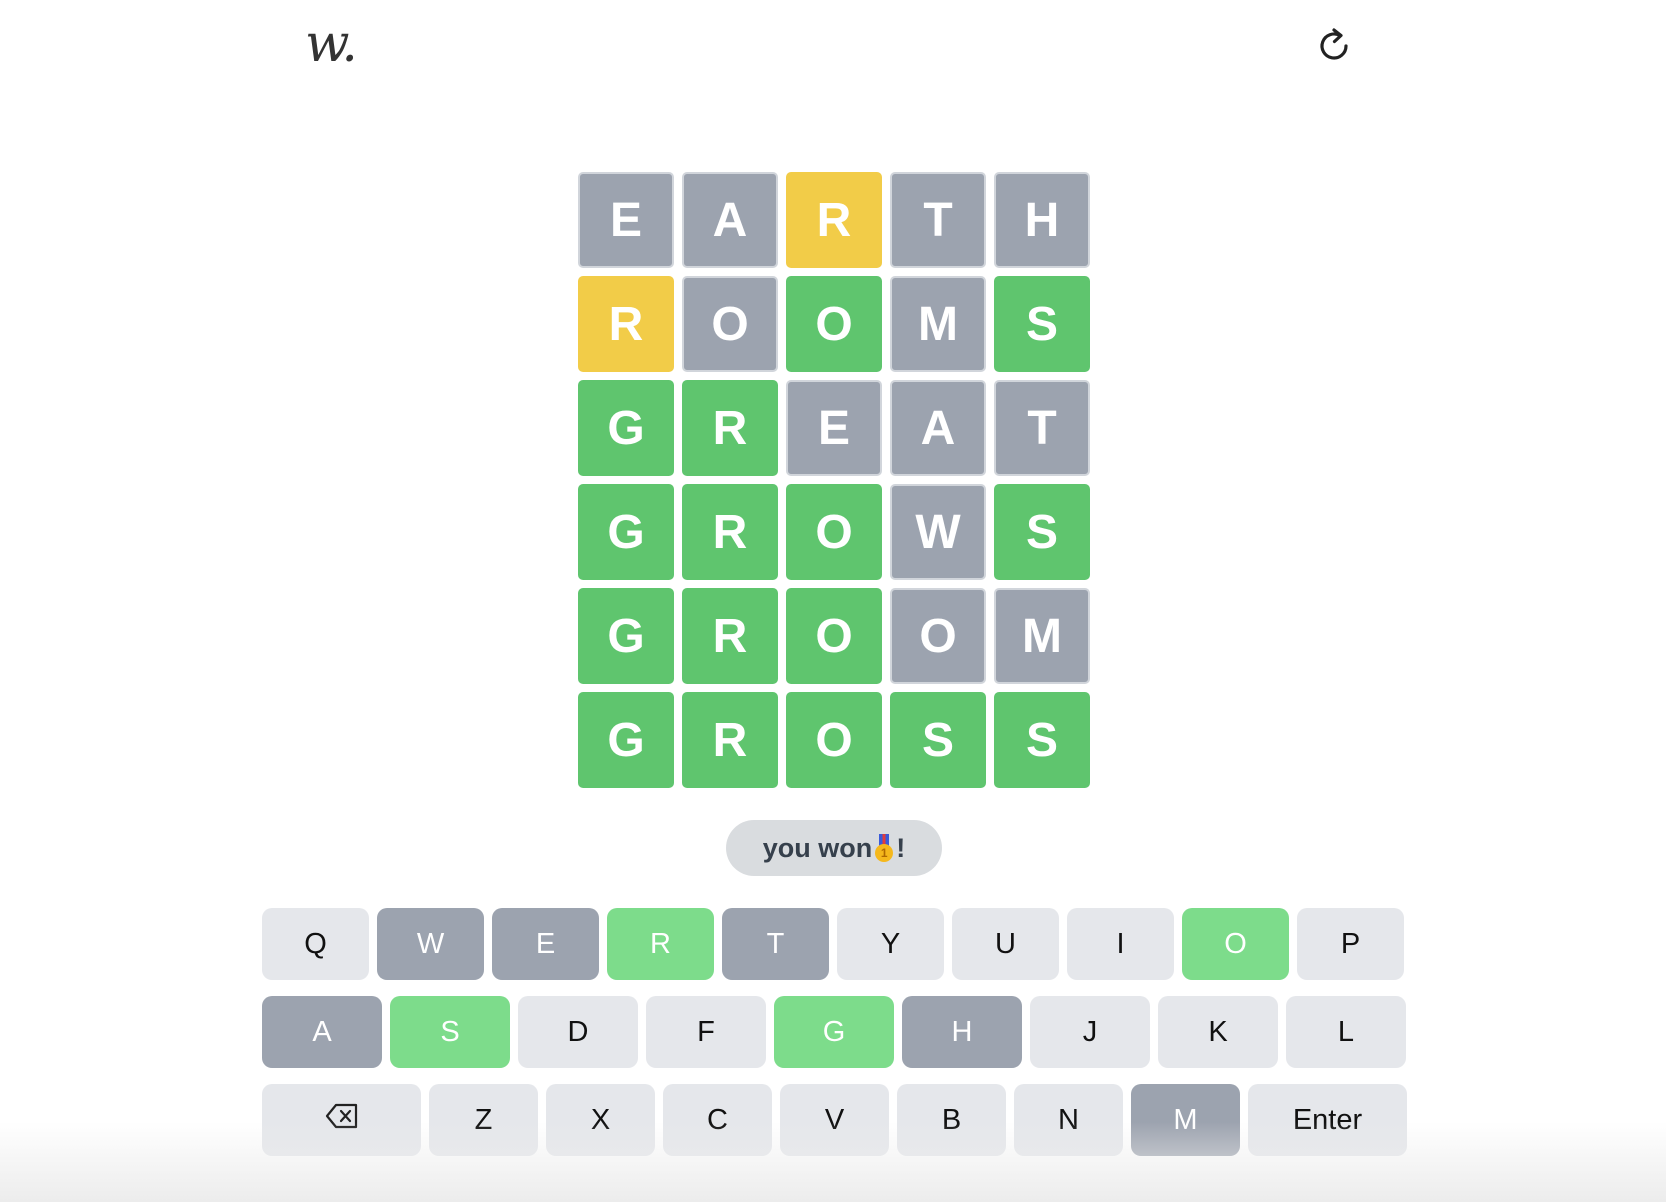 The width and height of the screenshot is (1666, 1202). What do you see at coordinates (901, 847) in the screenshot?
I see `win-message-exclaim: !` at bounding box center [901, 847].